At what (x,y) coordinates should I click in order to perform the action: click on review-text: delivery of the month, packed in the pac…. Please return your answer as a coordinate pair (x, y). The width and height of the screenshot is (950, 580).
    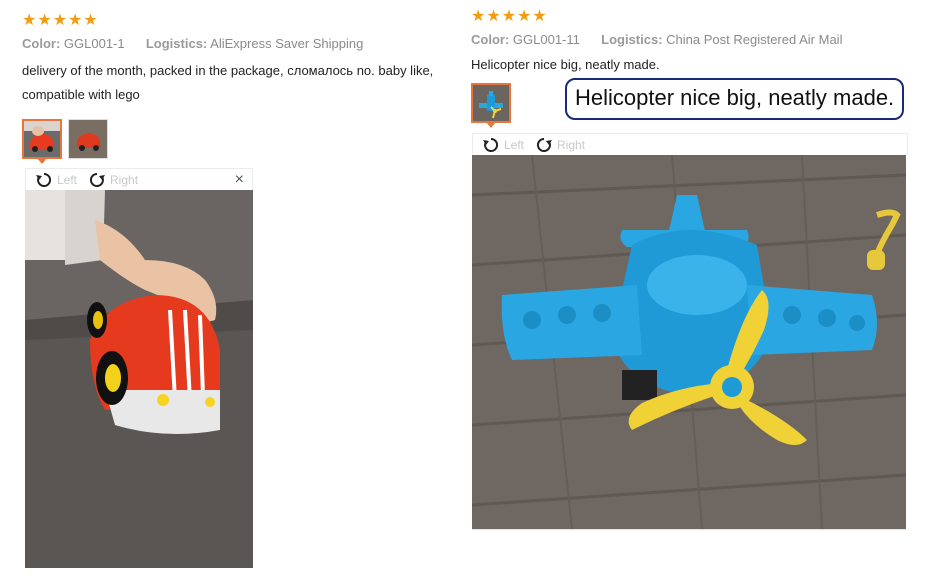
    Looking at the image, I should click on (237, 83).